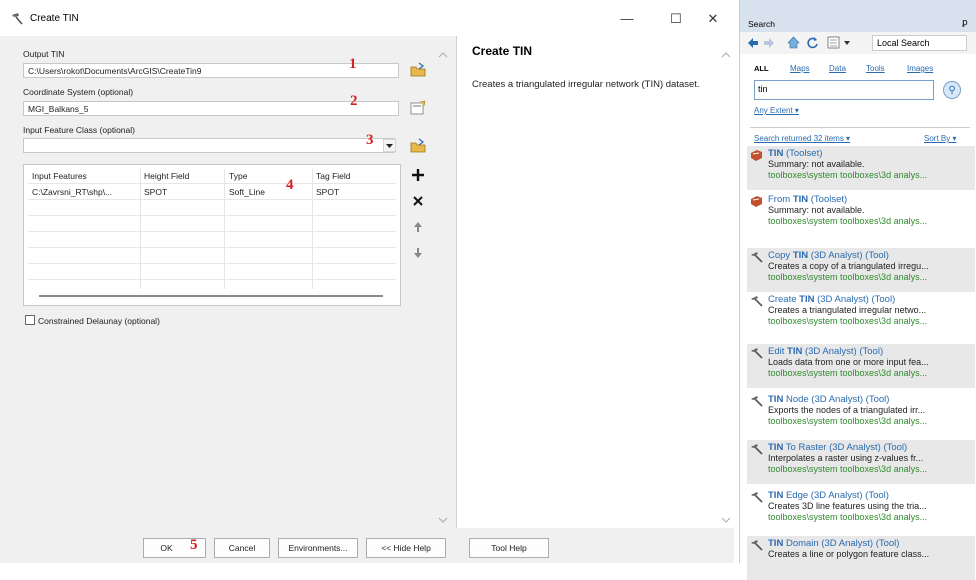 The image size is (976, 580). I want to click on coordinate-system-field: MGI_Balkans_5, so click(211, 108).